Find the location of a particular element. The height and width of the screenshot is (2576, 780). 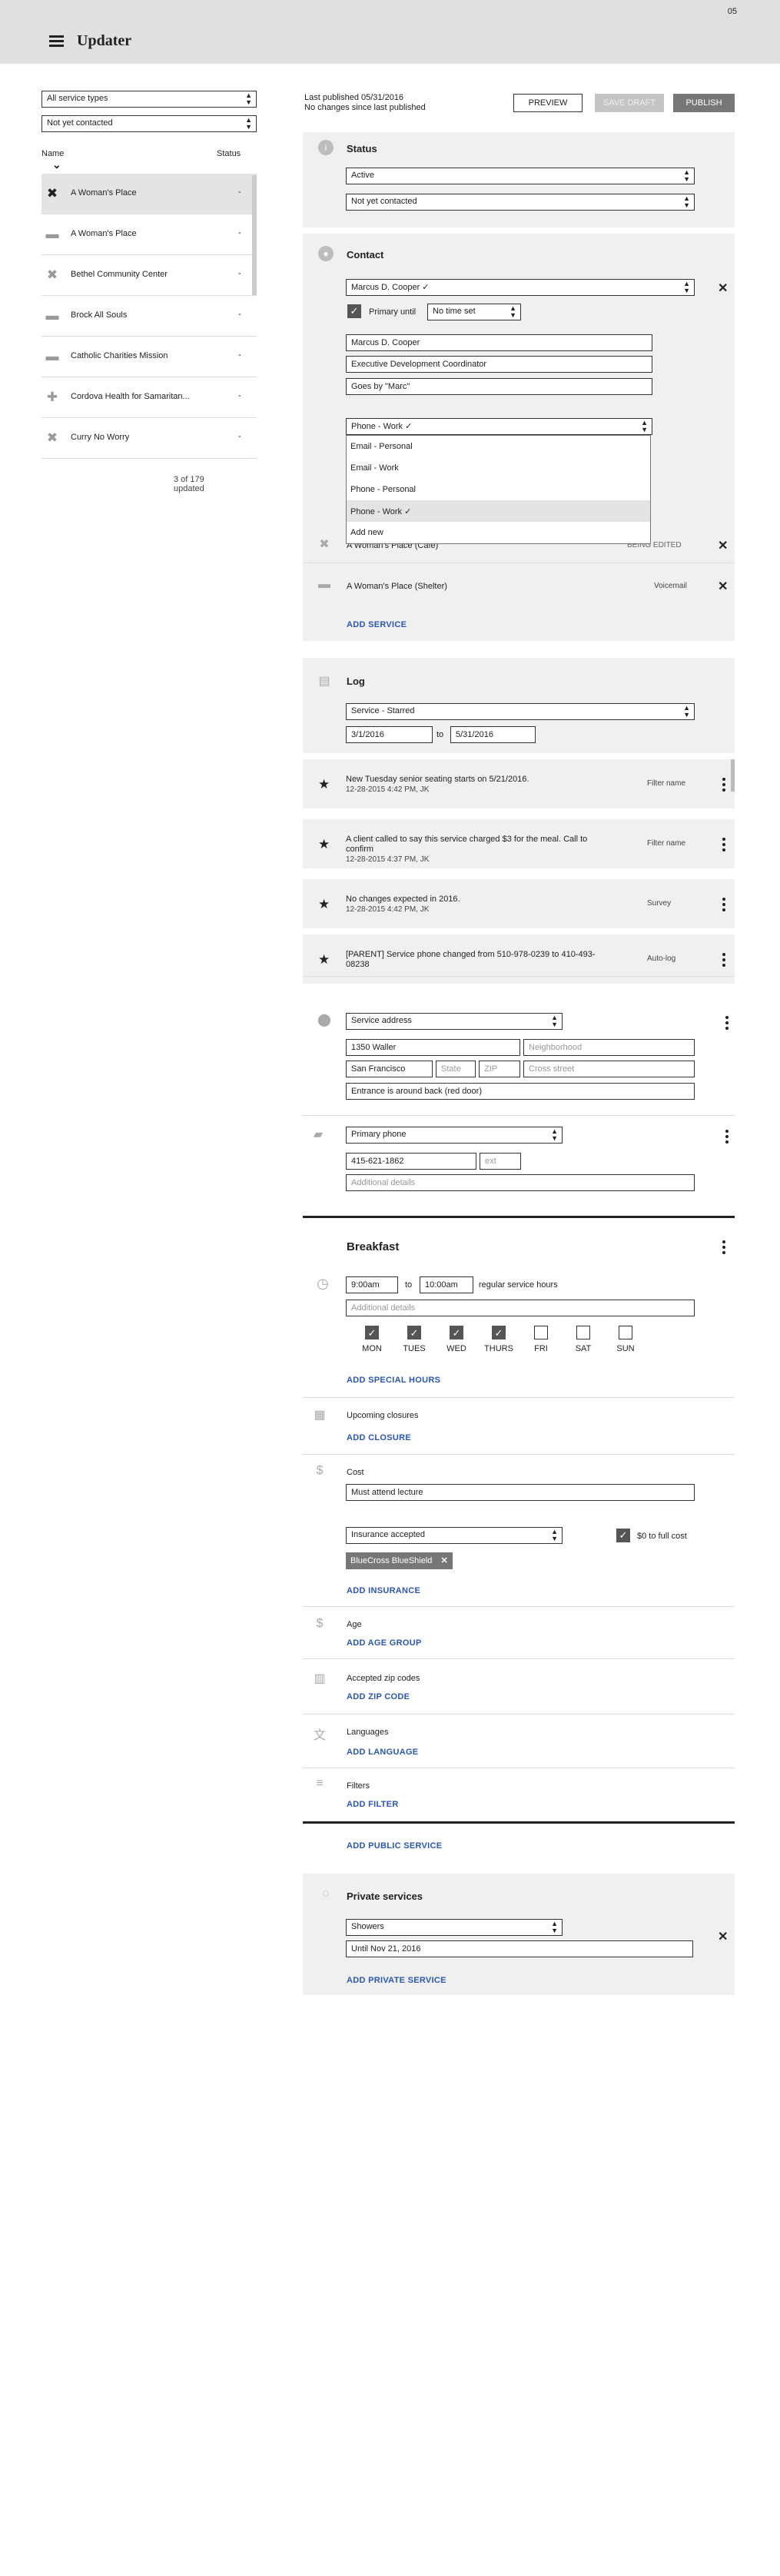

contact-method-select: Phone - Work ✓ ▲ ▼ is located at coordinates (499, 427).